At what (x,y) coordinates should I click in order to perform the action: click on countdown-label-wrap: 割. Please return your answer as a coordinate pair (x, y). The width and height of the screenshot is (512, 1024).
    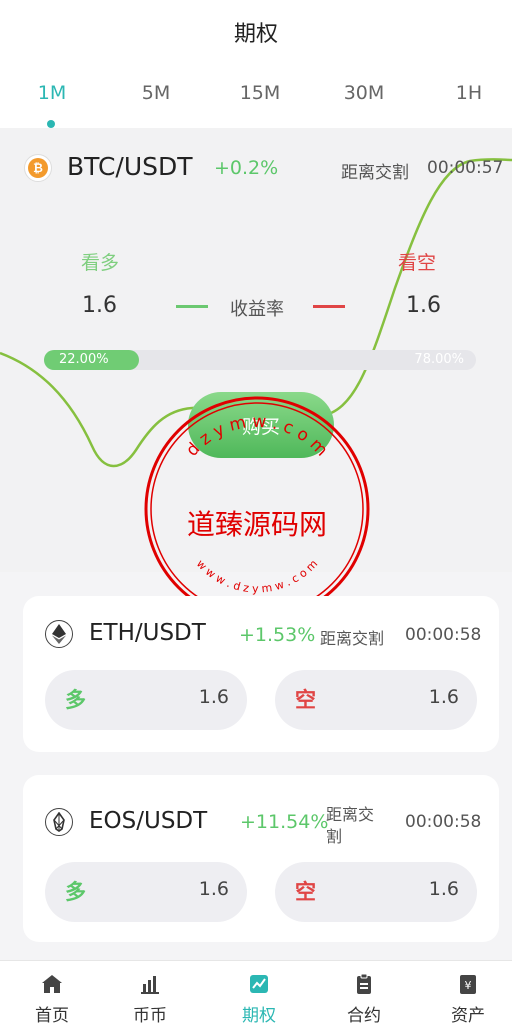
    Looking at the image, I should click on (334, 836).